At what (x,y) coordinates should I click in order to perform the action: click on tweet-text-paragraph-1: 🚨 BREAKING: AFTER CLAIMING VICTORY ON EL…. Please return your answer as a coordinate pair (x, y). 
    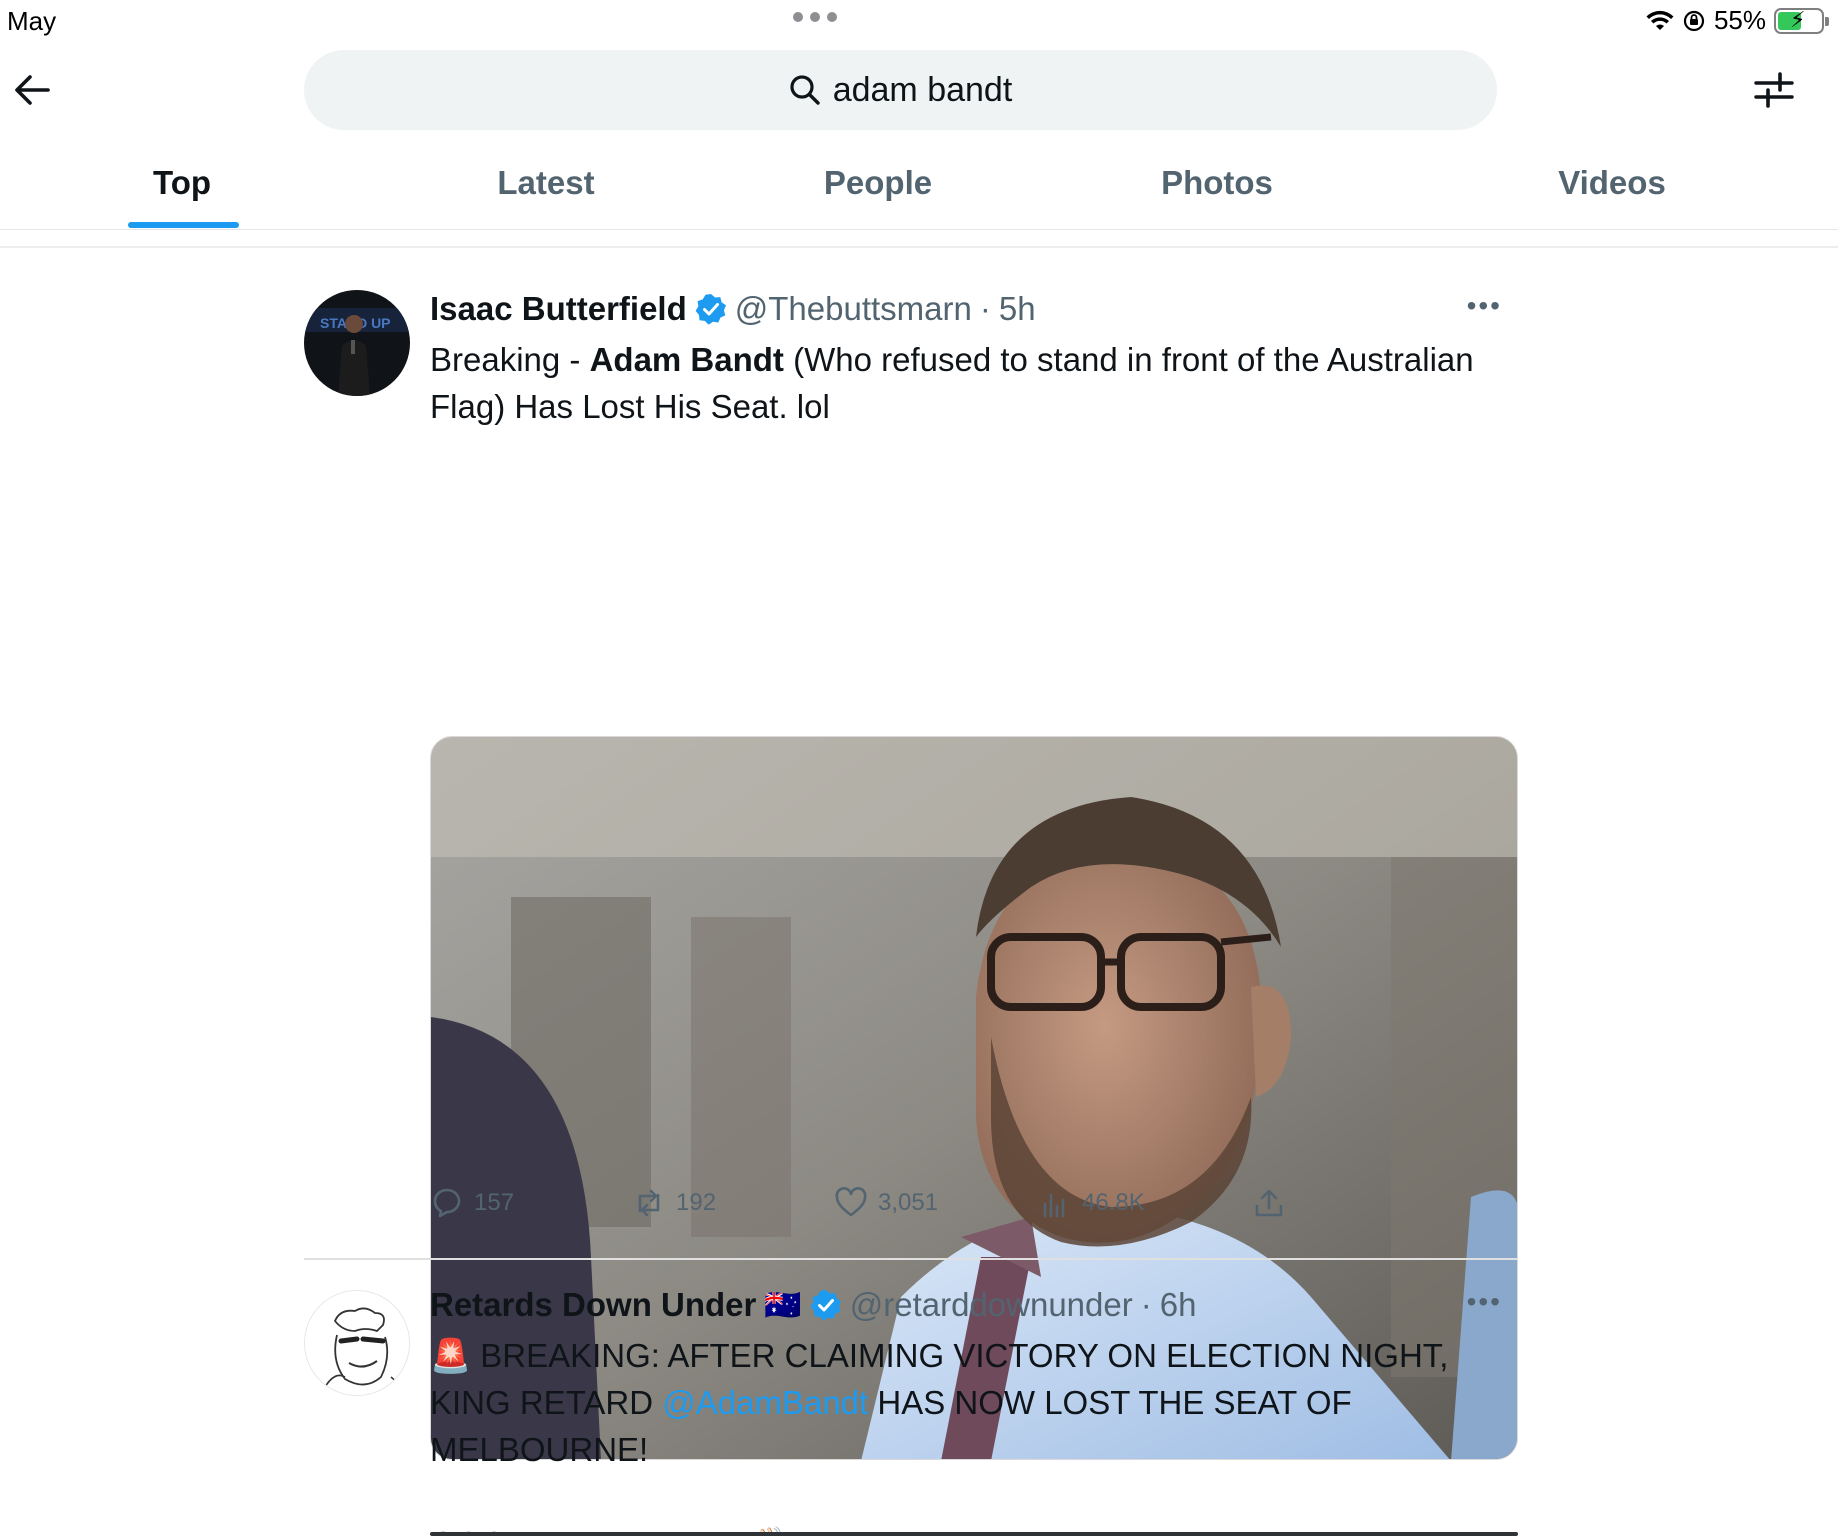
    Looking at the image, I should click on (975, 1402).